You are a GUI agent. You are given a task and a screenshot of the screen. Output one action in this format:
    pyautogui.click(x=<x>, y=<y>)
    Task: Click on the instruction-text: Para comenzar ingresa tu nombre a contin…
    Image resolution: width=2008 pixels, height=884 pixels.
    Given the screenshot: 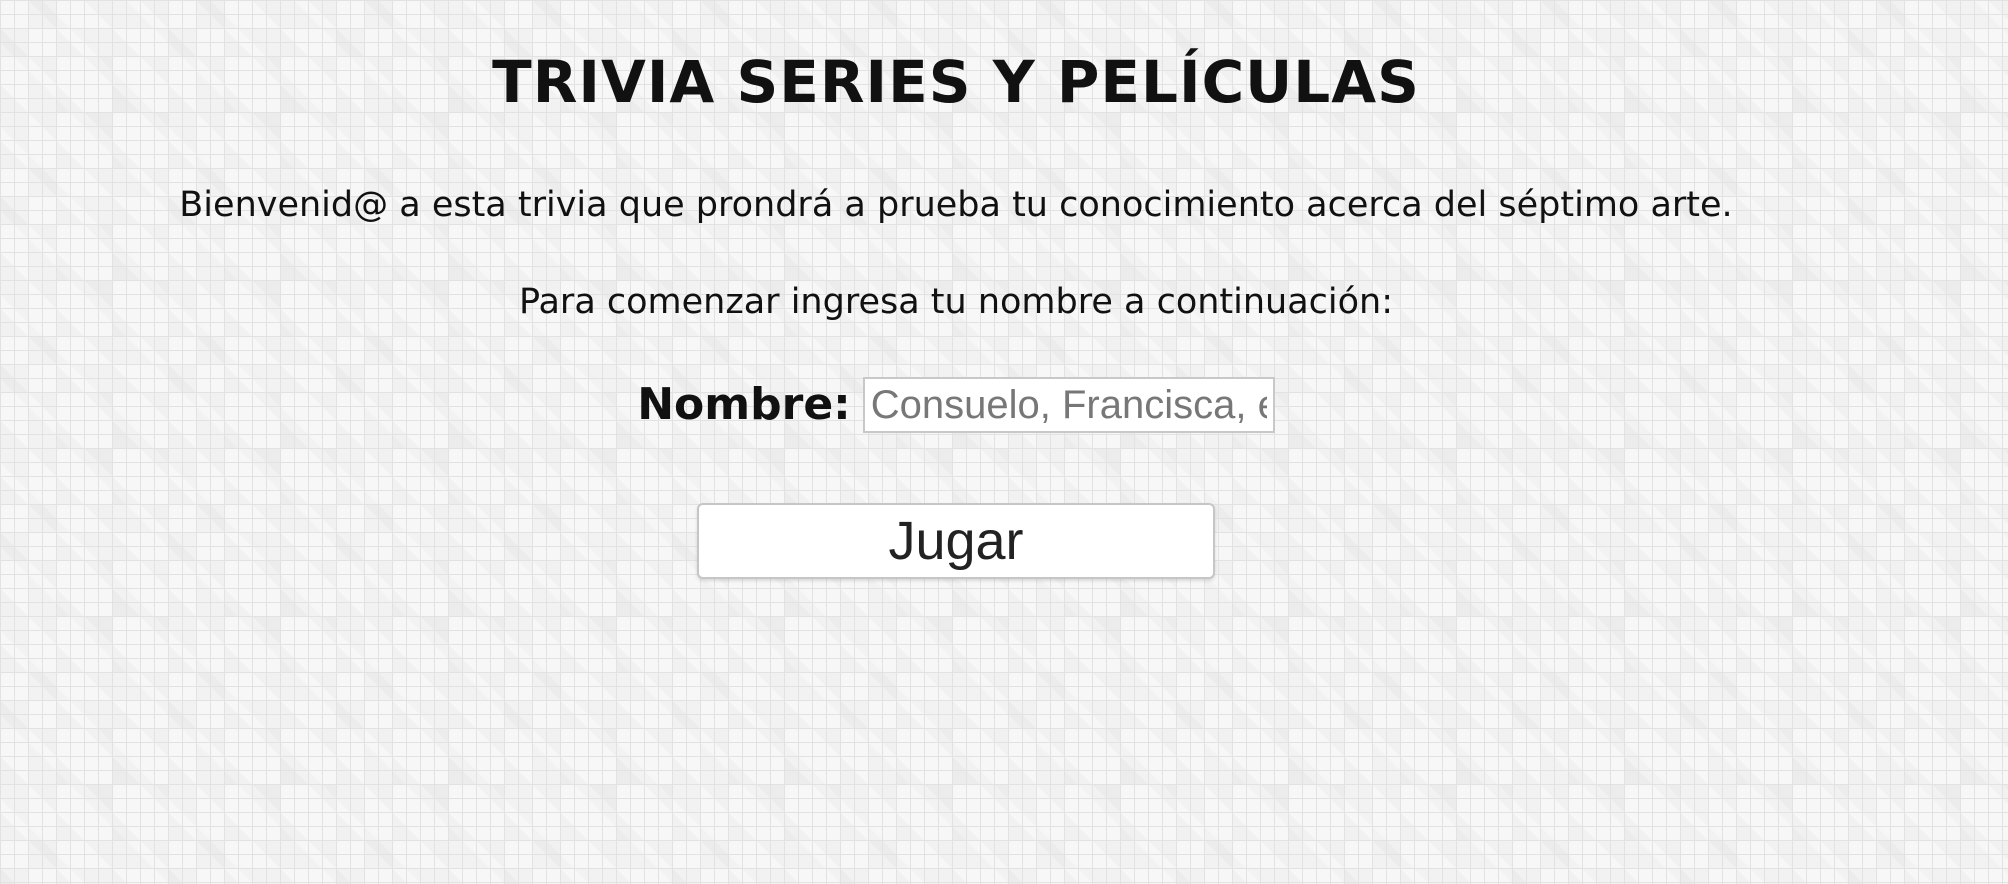 What is the action you would take?
    pyautogui.click(x=956, y=302)
    